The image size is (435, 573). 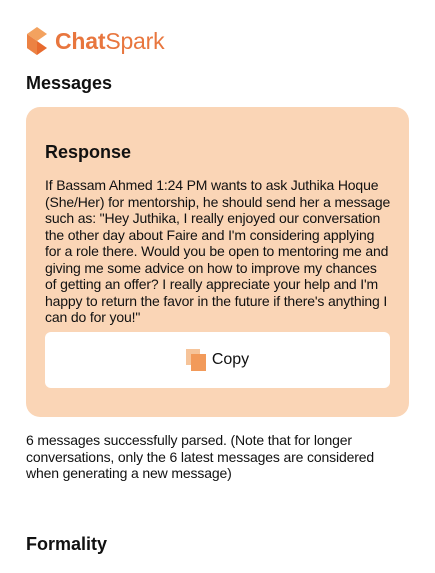 I want to click on chatspark-logo-icon, so click(x=37, y=41).